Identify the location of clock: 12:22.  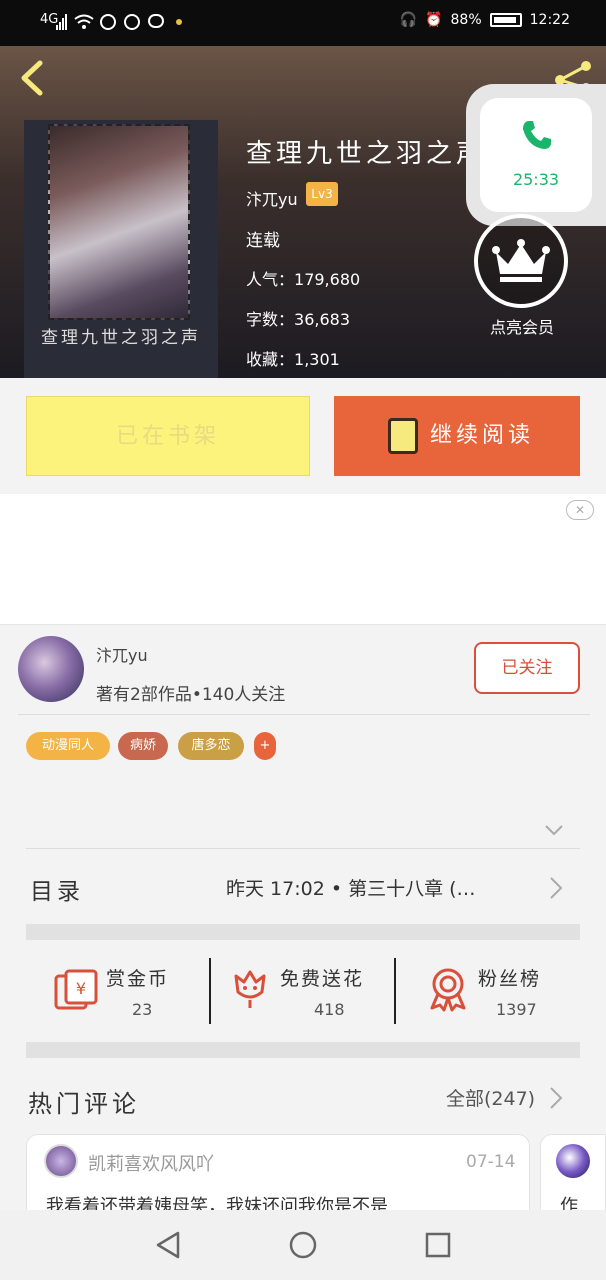
(549, 20).